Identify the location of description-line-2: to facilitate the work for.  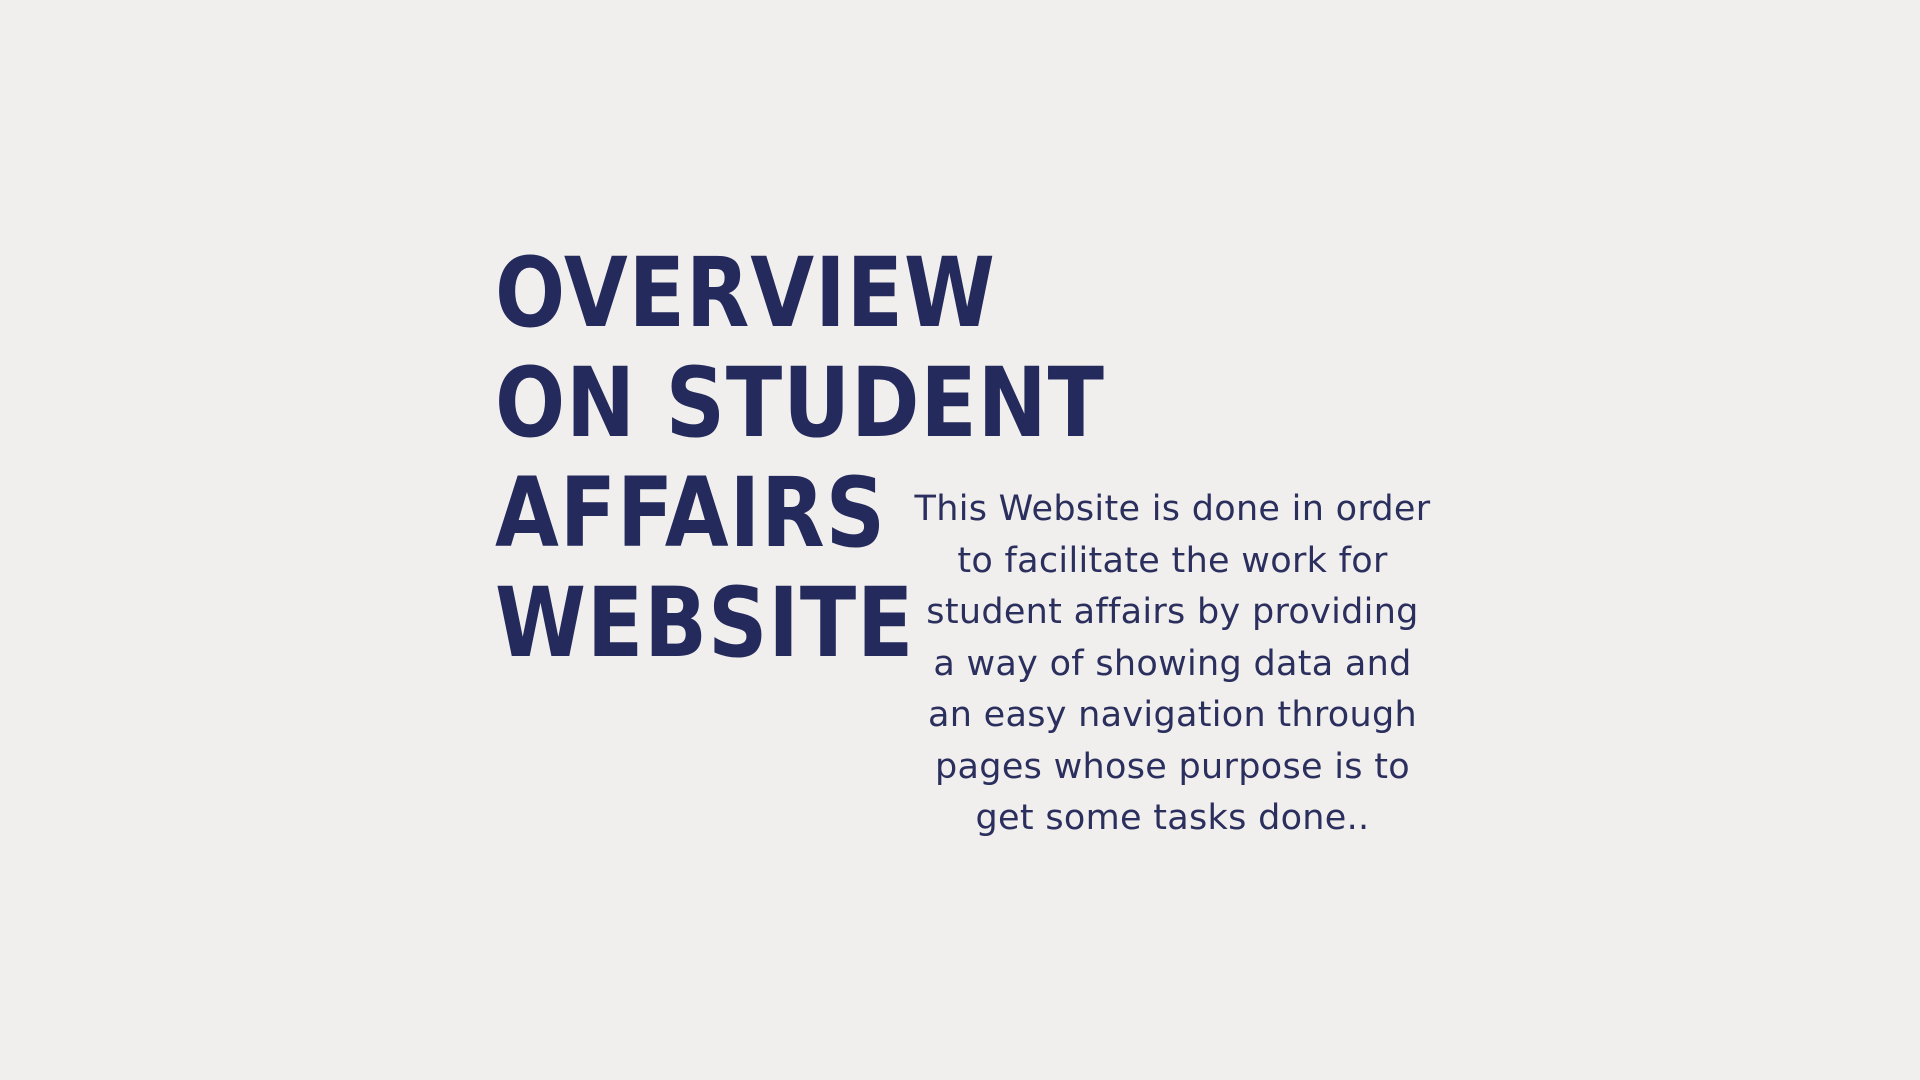
(1172, 560).